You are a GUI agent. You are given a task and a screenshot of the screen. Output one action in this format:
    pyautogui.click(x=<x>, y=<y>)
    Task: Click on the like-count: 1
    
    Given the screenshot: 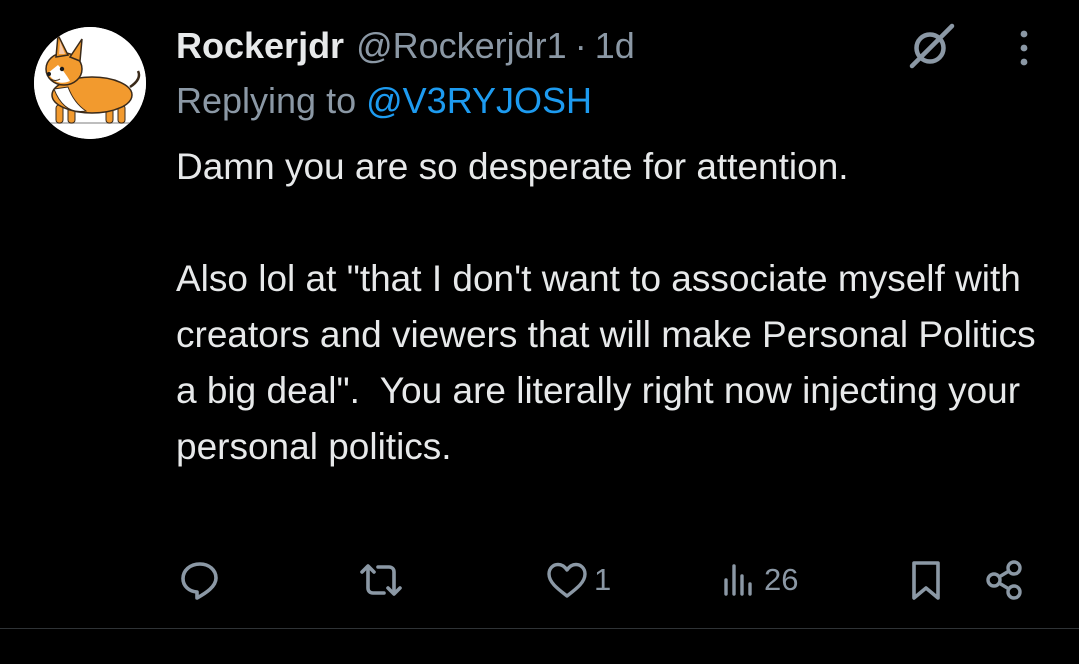 What is the action you would take?
    pyautogui.click(x=603, y=579)
    